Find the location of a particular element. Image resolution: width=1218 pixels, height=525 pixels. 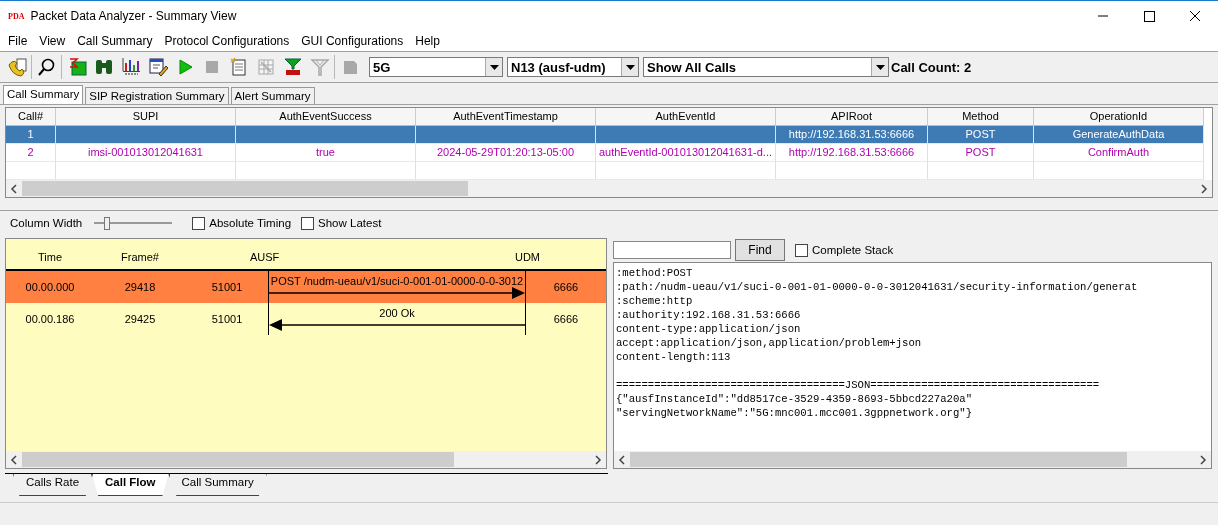

network-dropdown: 5G is located at coordinates (436, 67).